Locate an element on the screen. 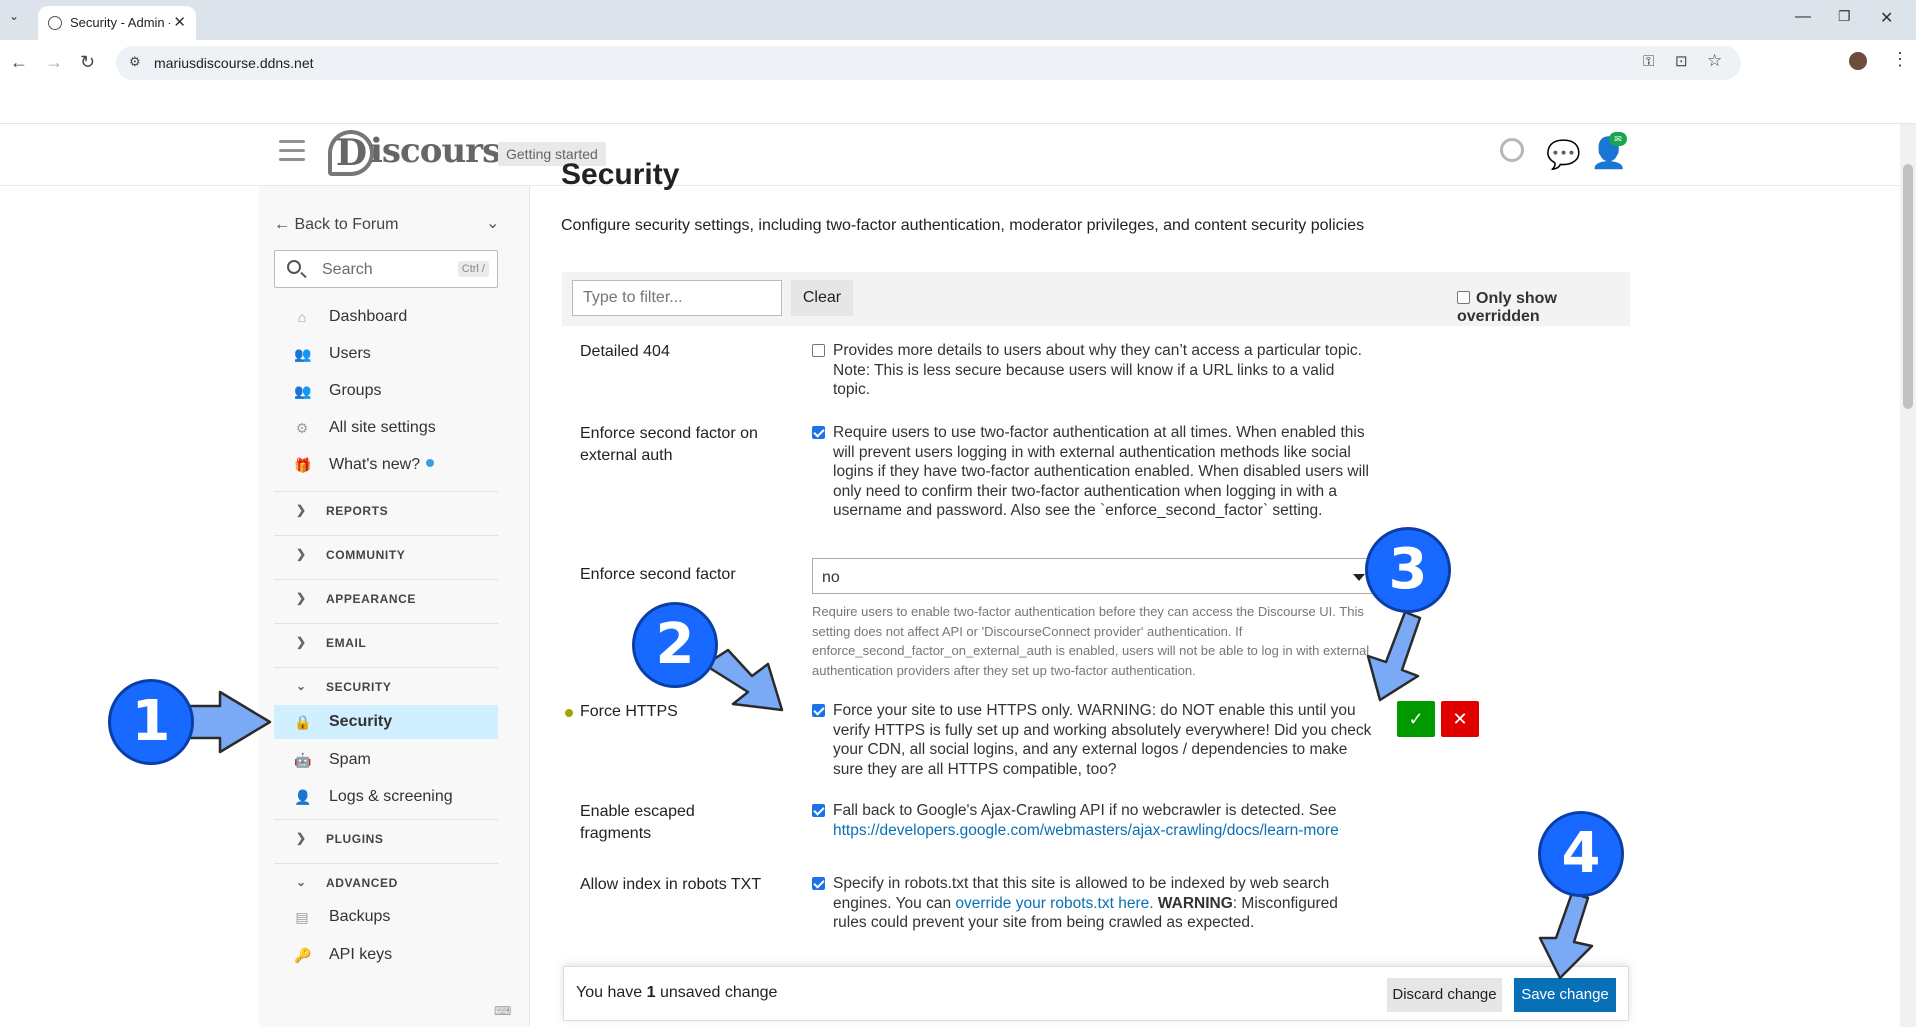 Image resolution: width=1916 pixels, height=1027 pixels. step-badge-2: 2 is located at coordinates (675, 645).